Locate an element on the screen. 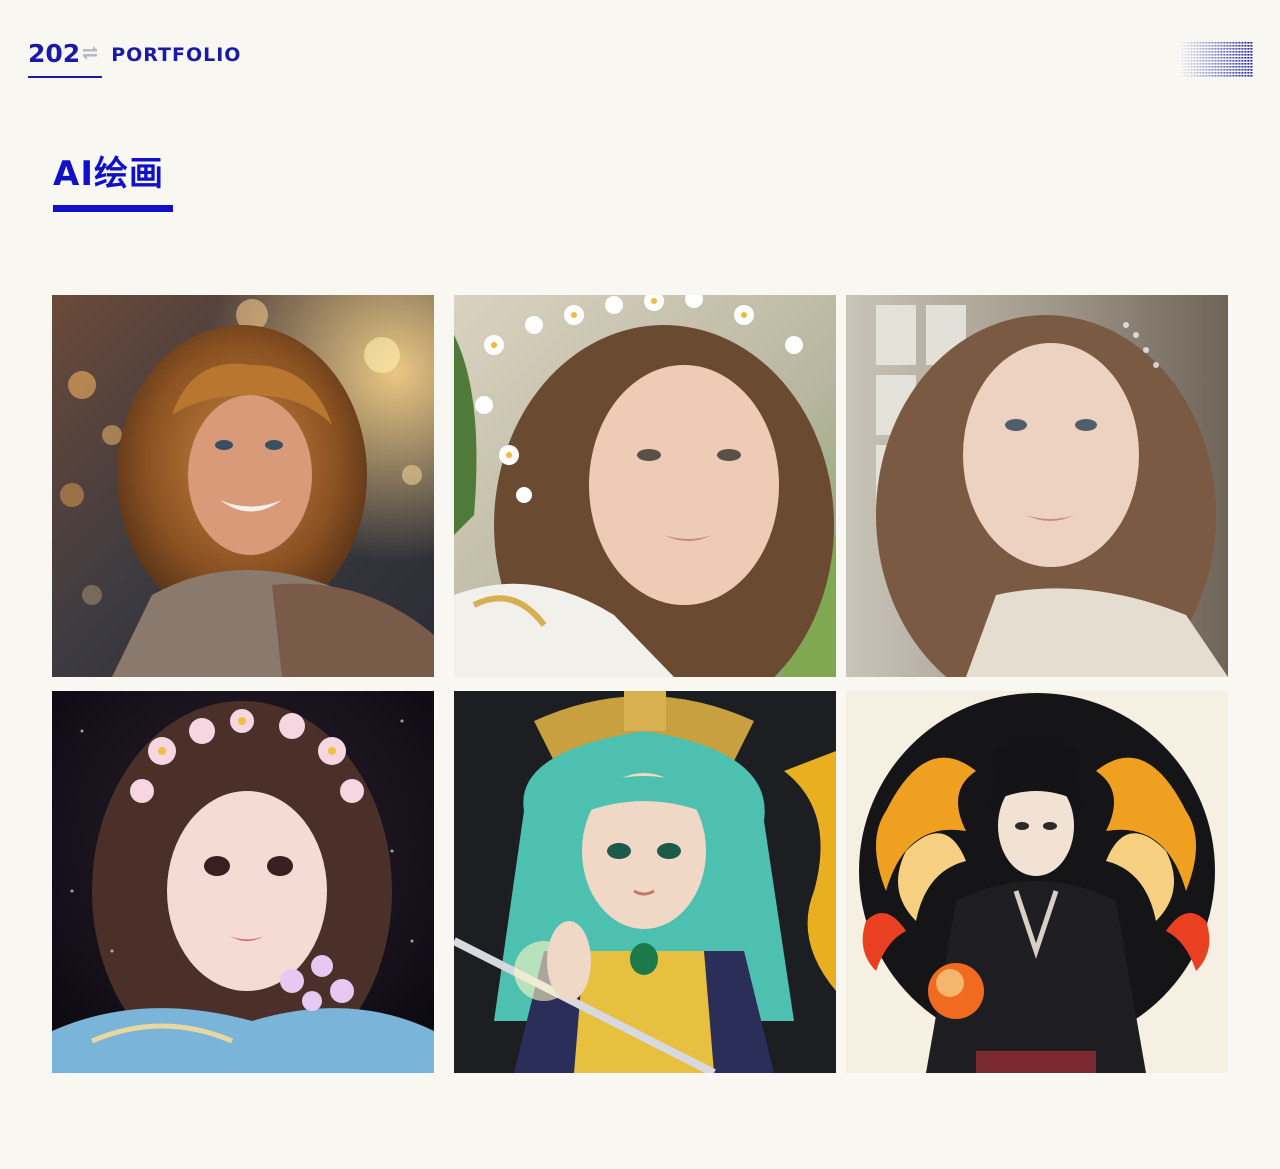 This screenshot has height=1169, width=1280. brand-header: 202 PORTFOLIO is located at coordinates (135, 58).